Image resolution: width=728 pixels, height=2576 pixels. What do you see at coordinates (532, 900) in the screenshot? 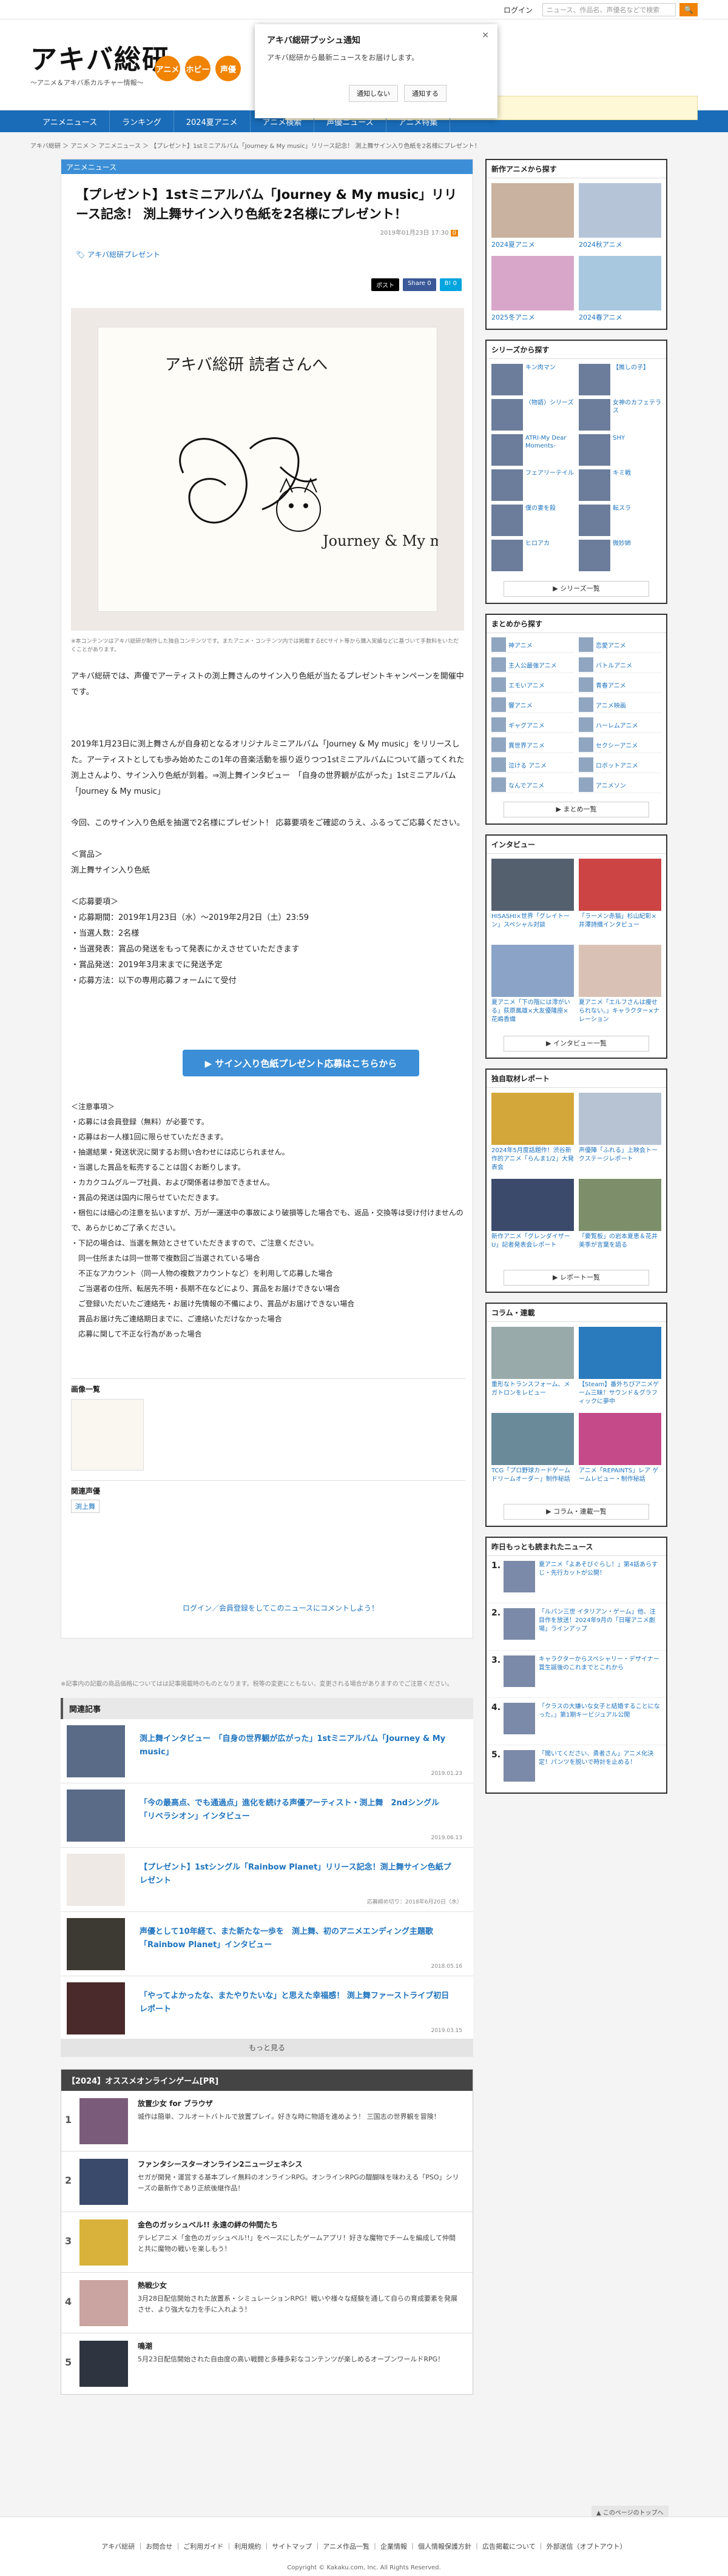
I see `interview-link: HISASHI×世界「グレイトーン」スペシャル対談` at bounding box center [532, 900].